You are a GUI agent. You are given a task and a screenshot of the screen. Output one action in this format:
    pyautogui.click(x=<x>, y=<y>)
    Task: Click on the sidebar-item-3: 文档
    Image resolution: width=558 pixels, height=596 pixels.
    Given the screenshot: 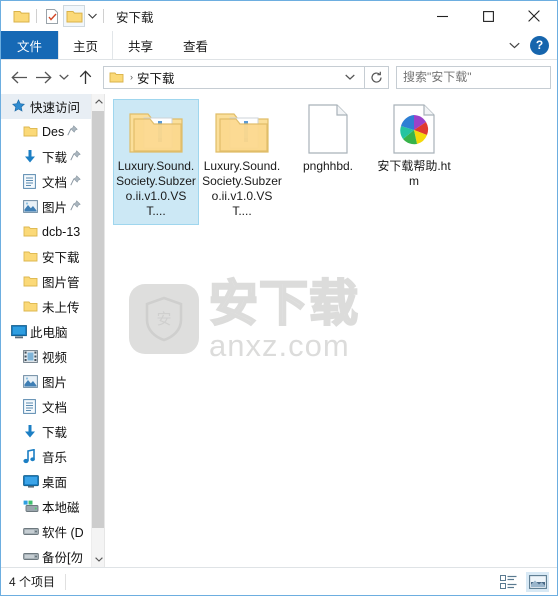 What is the action you would take?
    pyautogui.click(x=46, y=181)
    